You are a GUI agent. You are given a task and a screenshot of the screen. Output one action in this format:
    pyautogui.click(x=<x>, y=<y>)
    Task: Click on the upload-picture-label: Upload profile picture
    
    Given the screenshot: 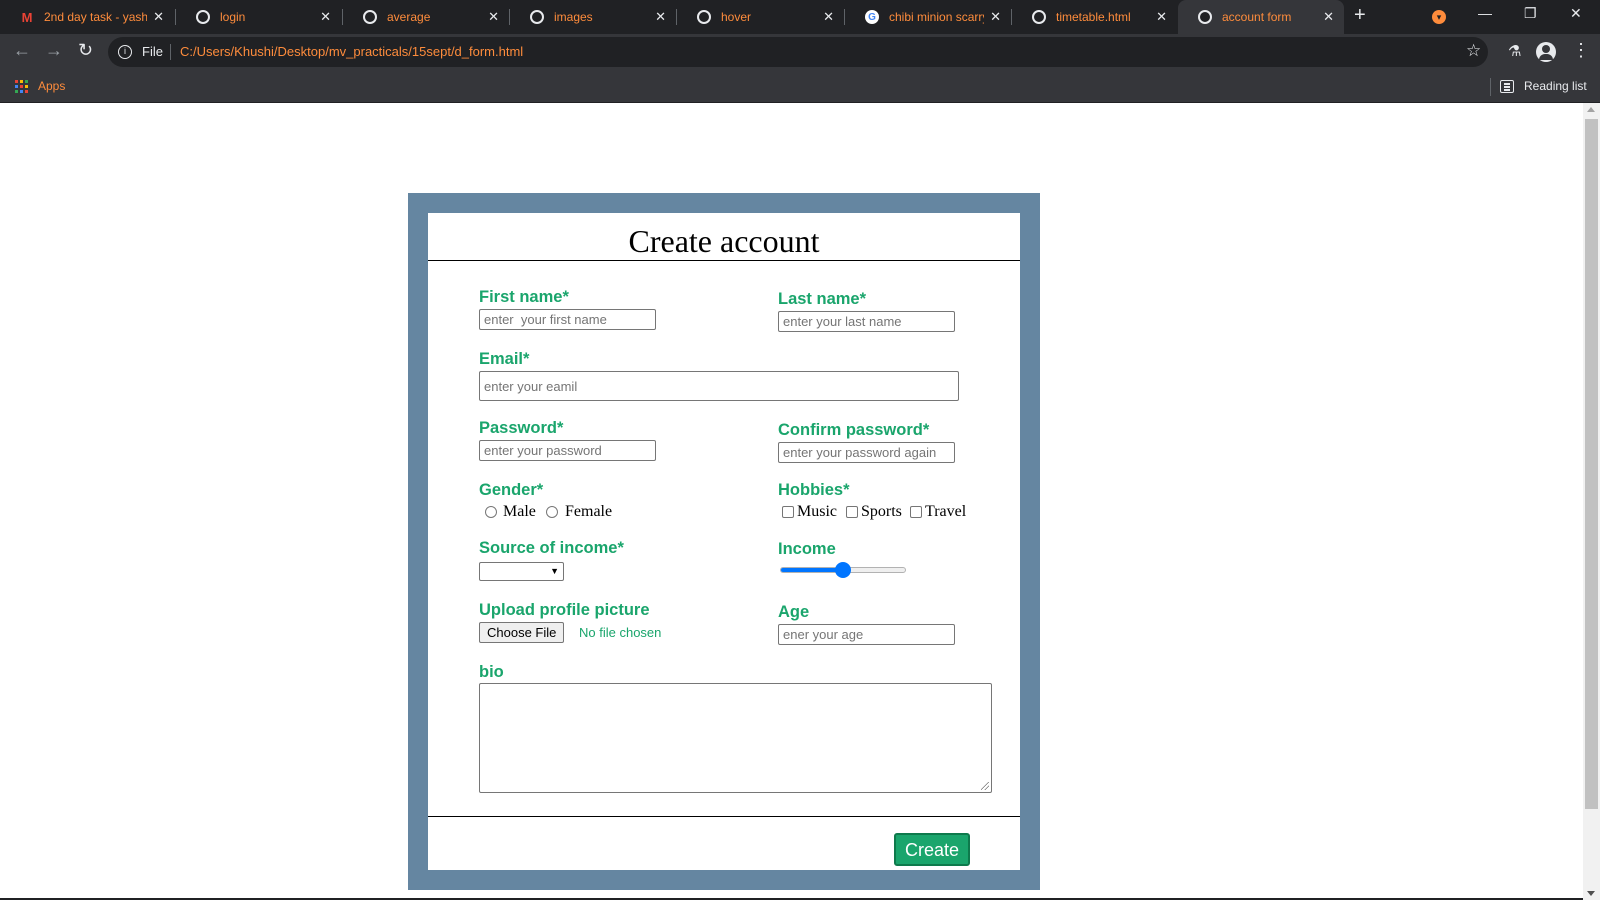 What is the action you would take?
    pyautogui.click(x=564, y=610)
    